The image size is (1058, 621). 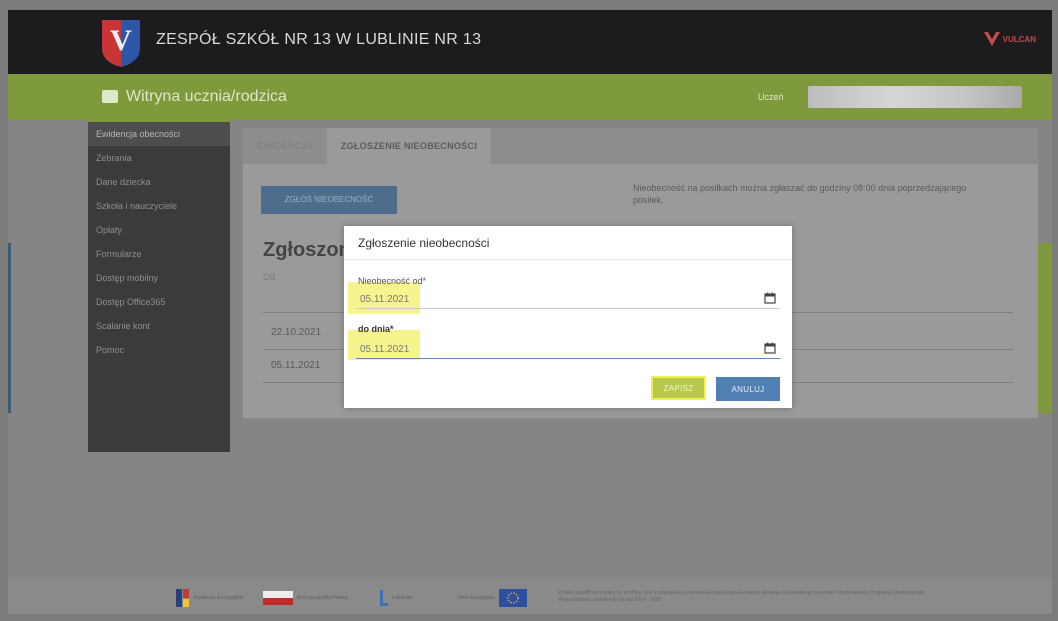 I want to click on logo-ue: Unia Europejska, so click(x=492, y=598).